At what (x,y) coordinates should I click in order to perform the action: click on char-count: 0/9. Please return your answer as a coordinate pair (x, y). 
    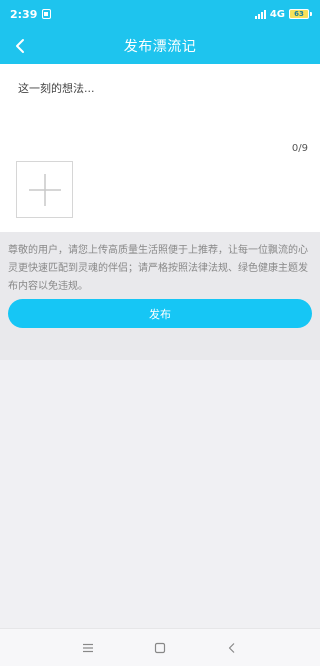
    Looking at the image, I should click on (299, 148).